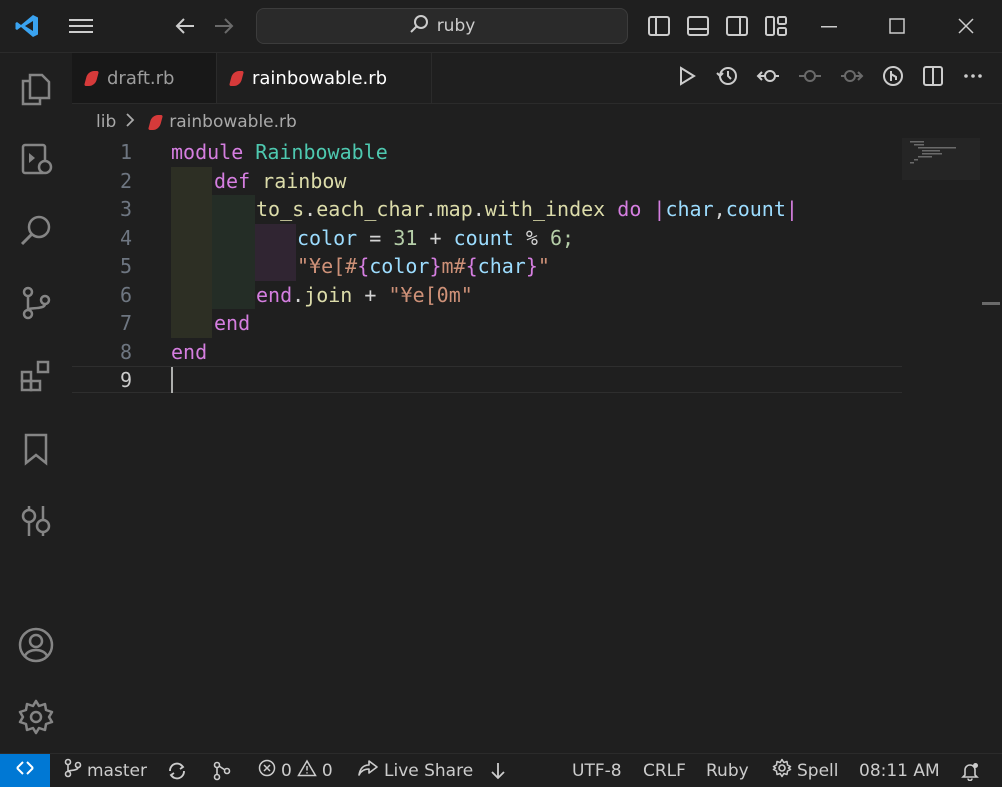 The height and width of the screenshot is (787, 1002). I want to click on branch-name: master, so click(117, 770).